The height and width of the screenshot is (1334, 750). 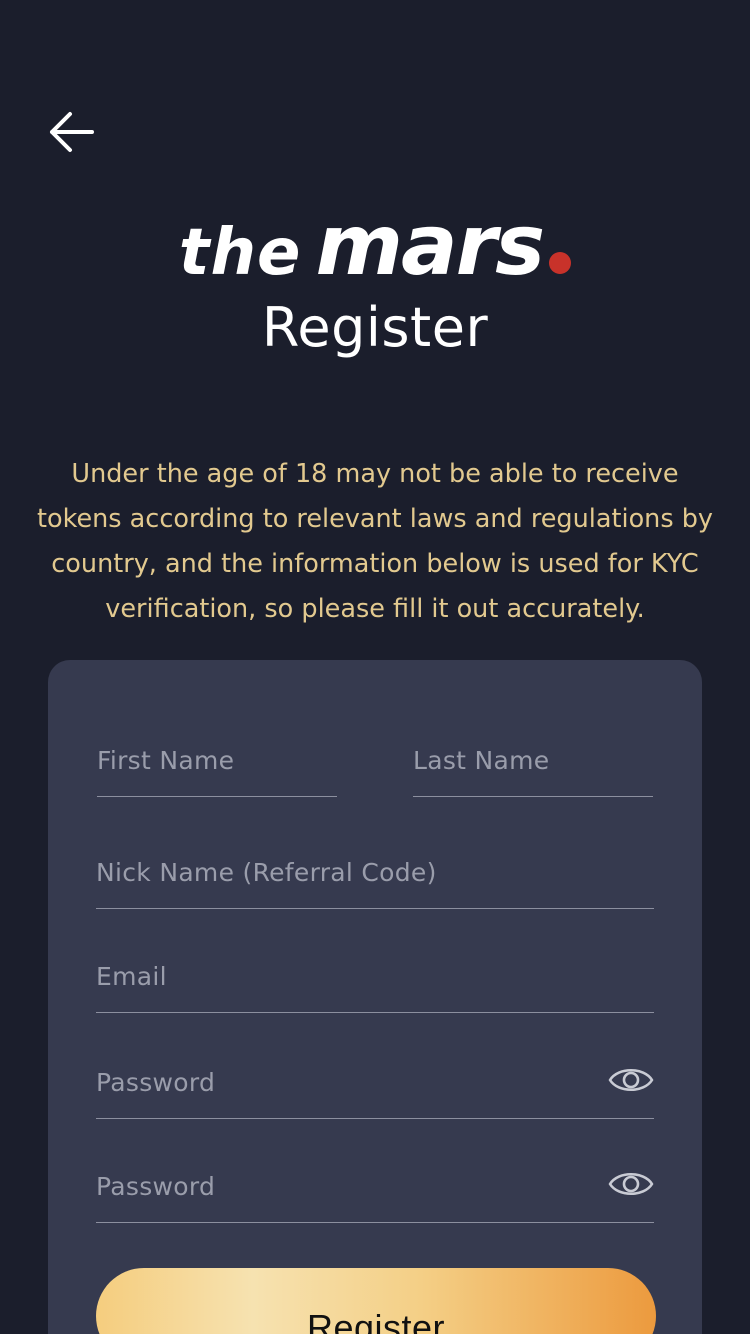 I want to click on page-title: Register, so click(x=375, y=327).